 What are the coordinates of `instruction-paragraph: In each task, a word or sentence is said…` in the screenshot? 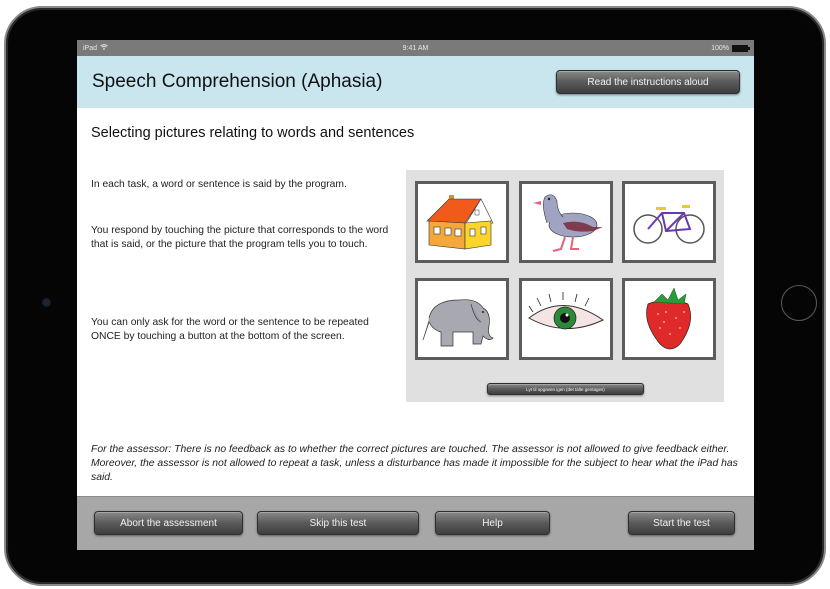 It's located at (219, 184).